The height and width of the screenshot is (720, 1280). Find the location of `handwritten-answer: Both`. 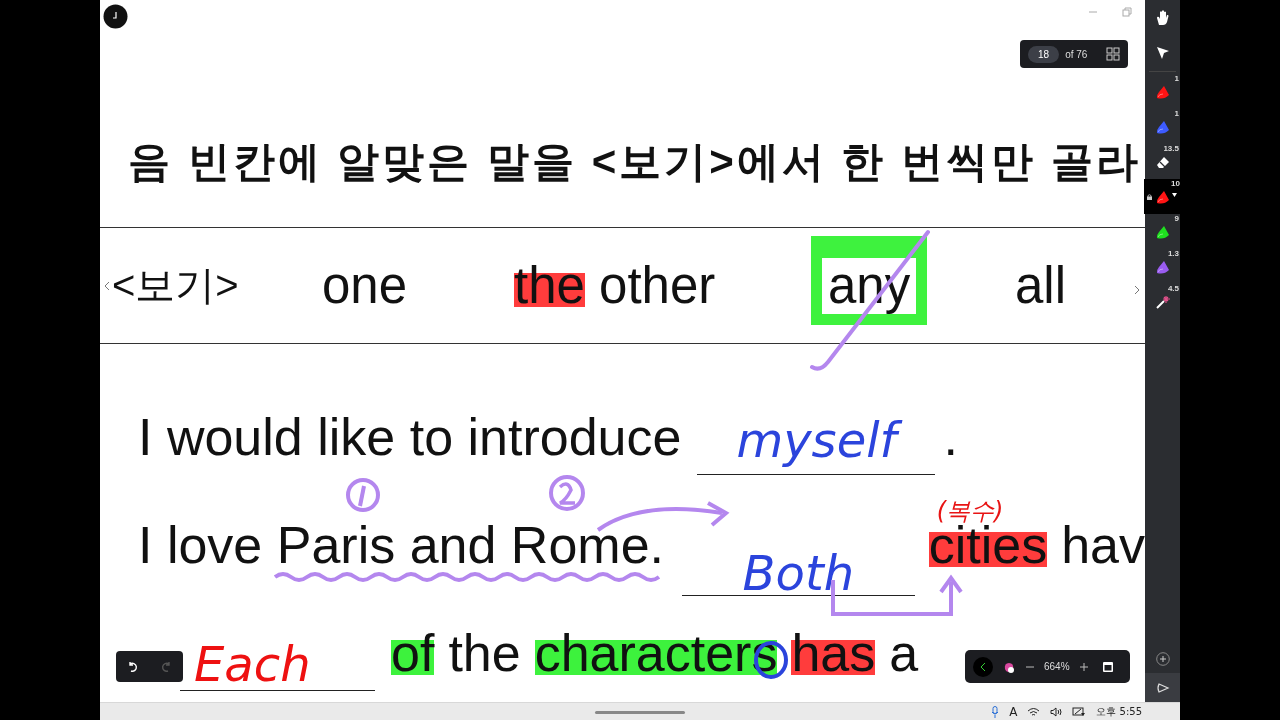

handwritten-answer: Both is located at coordinates (798, 572).